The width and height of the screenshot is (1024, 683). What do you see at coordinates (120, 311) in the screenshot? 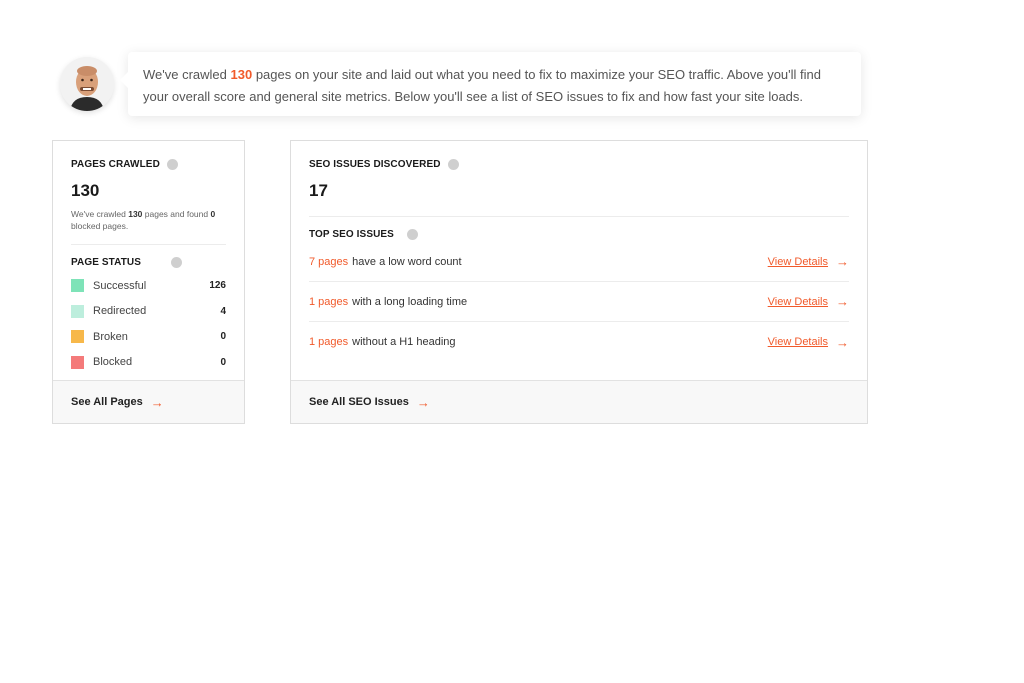
I see `status-label: Redirected` at bounding box center [120, 311].